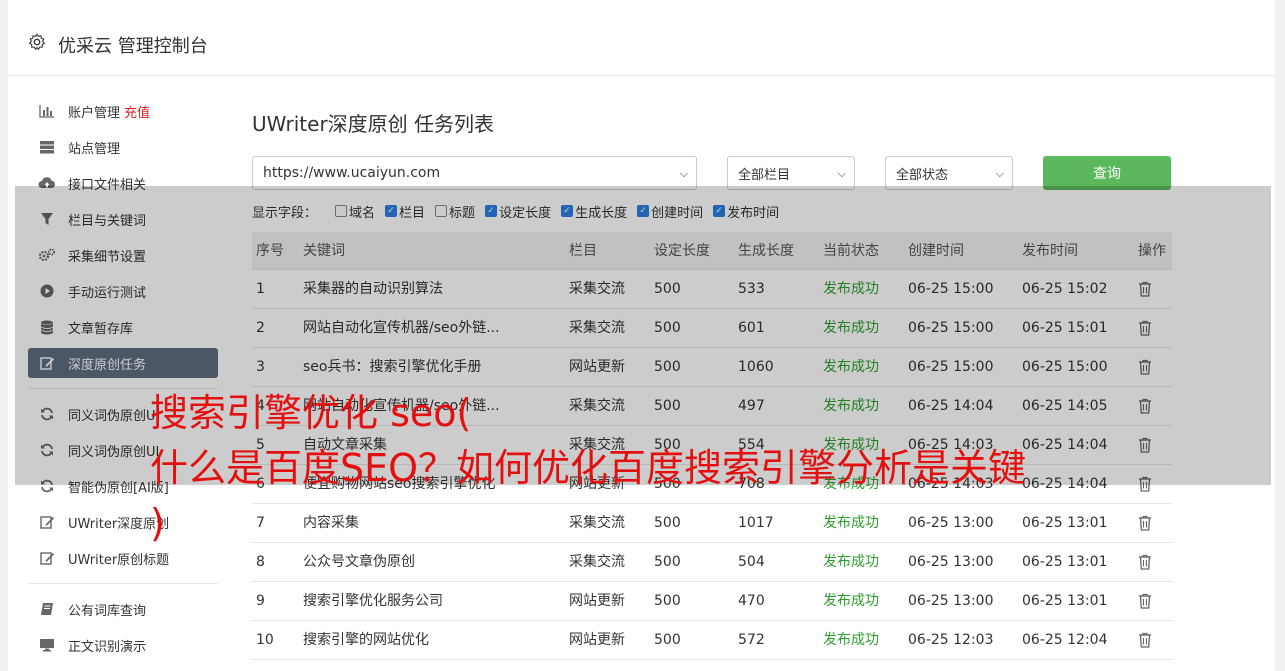  What do you see at coordinates (373, 124) in the screenshot?
I see `page-title: UWriter深度原创 任务列表` at bounding box center [373, 124].